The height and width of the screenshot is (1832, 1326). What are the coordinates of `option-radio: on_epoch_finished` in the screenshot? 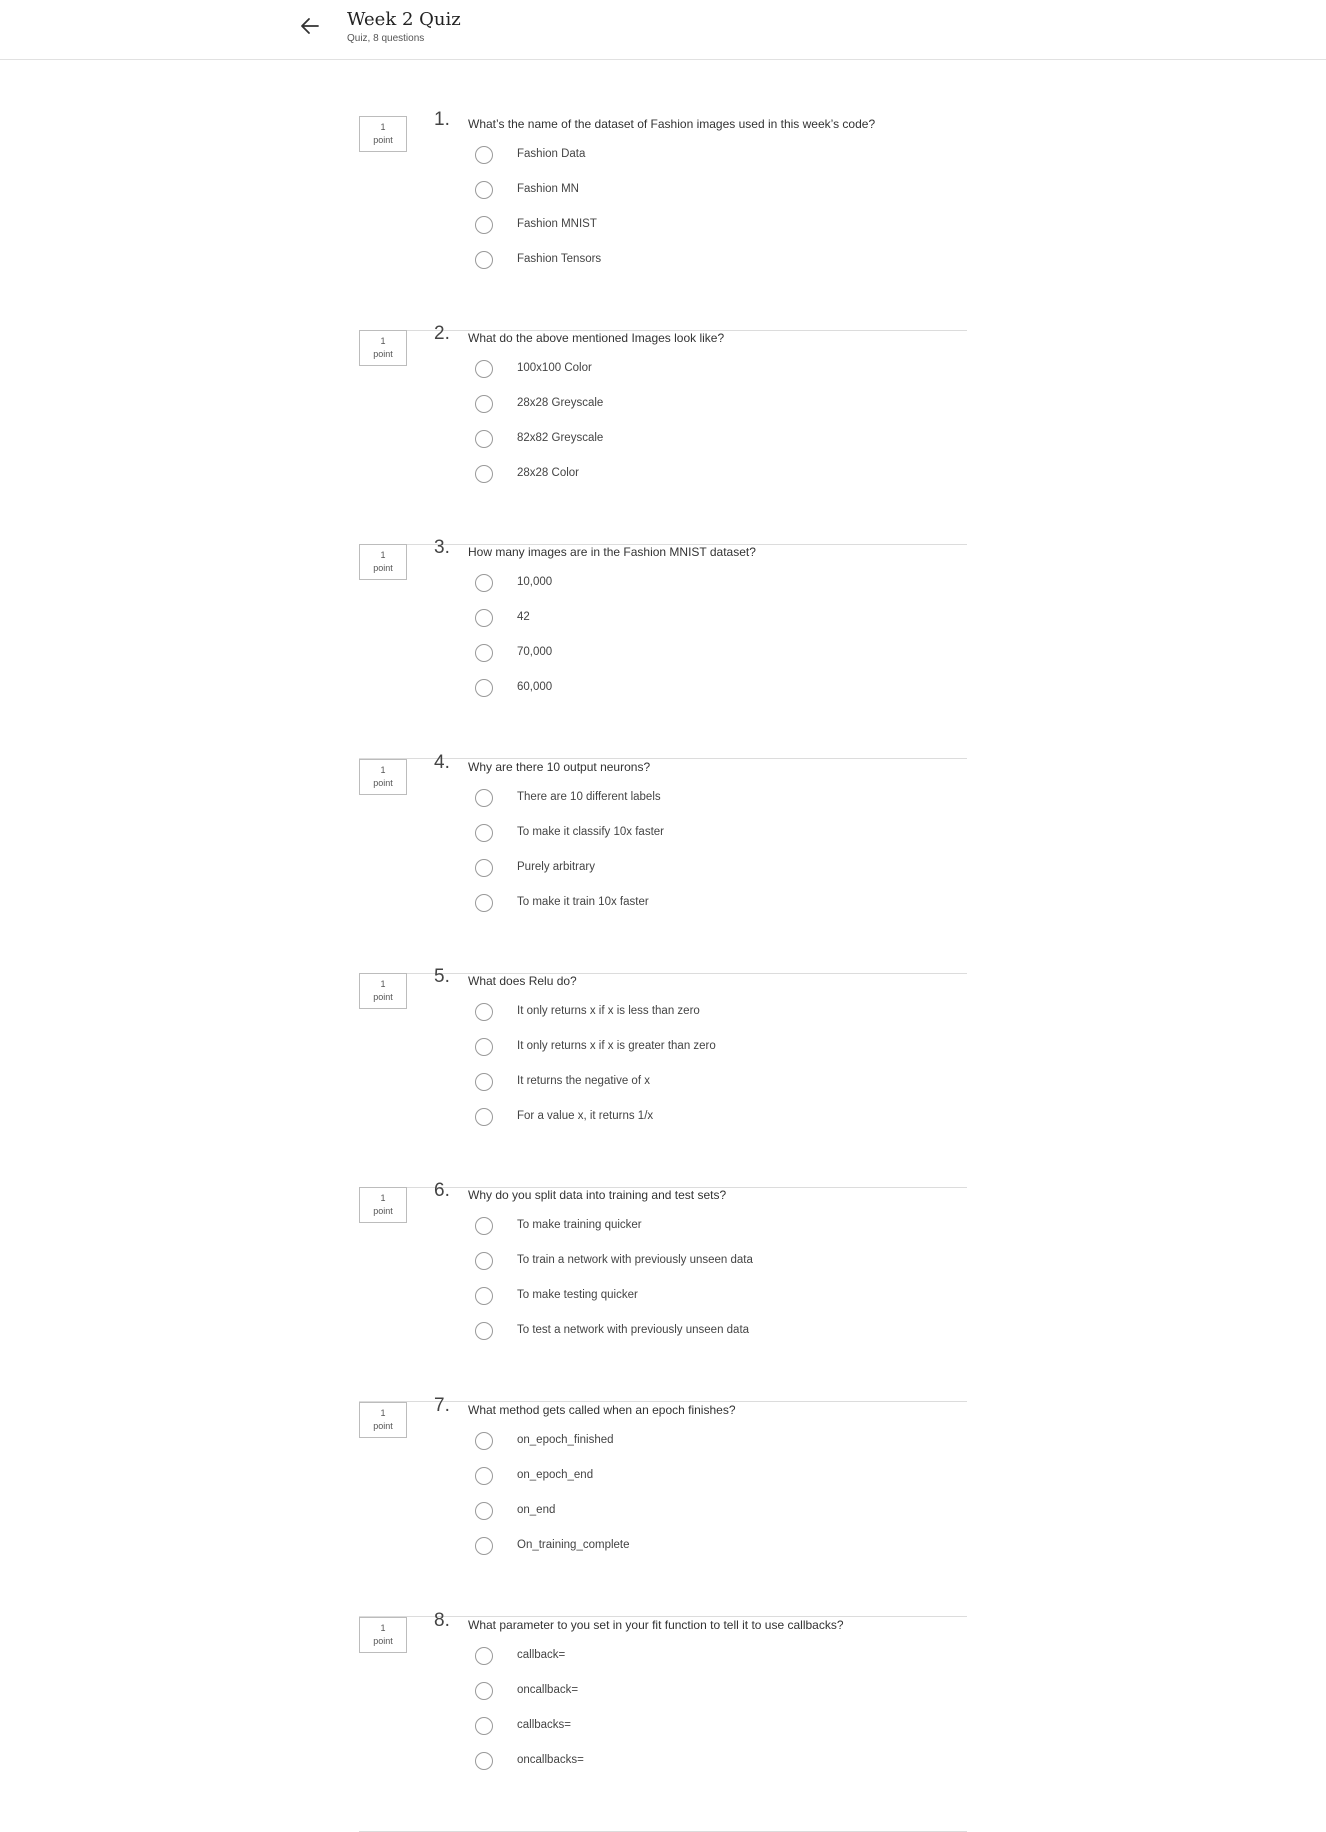 It's located at (715, 1443).